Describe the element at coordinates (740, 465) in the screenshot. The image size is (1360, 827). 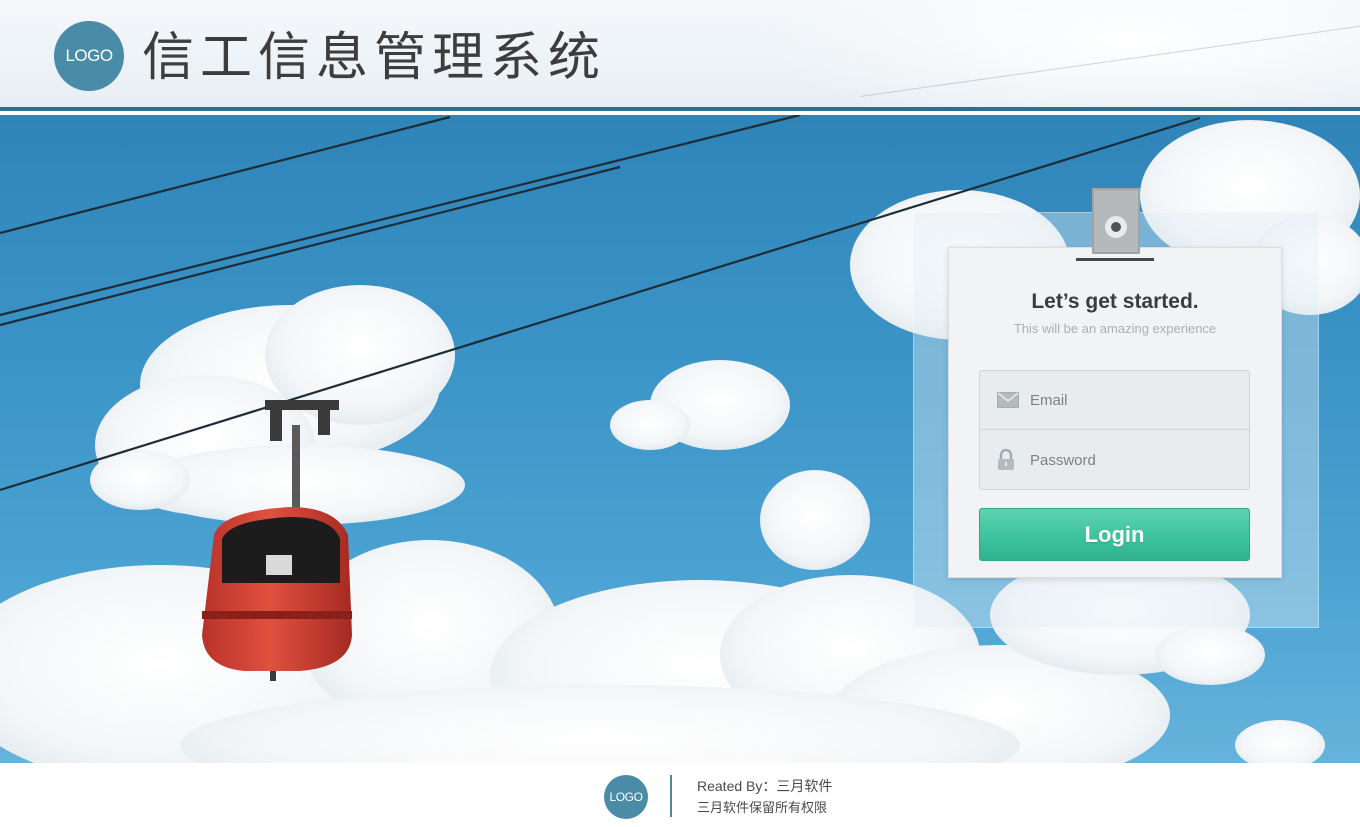
I see `cloud-middle` at that location.